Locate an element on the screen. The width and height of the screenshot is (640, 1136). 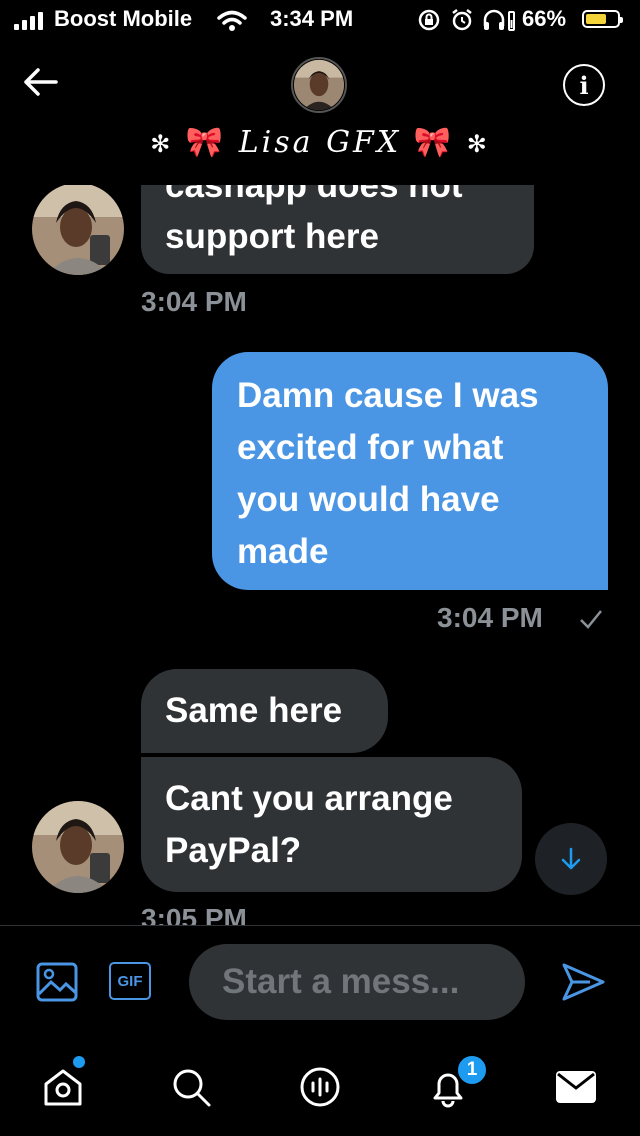
status-time: 3:34 PM is located at coordinates (312, 18).